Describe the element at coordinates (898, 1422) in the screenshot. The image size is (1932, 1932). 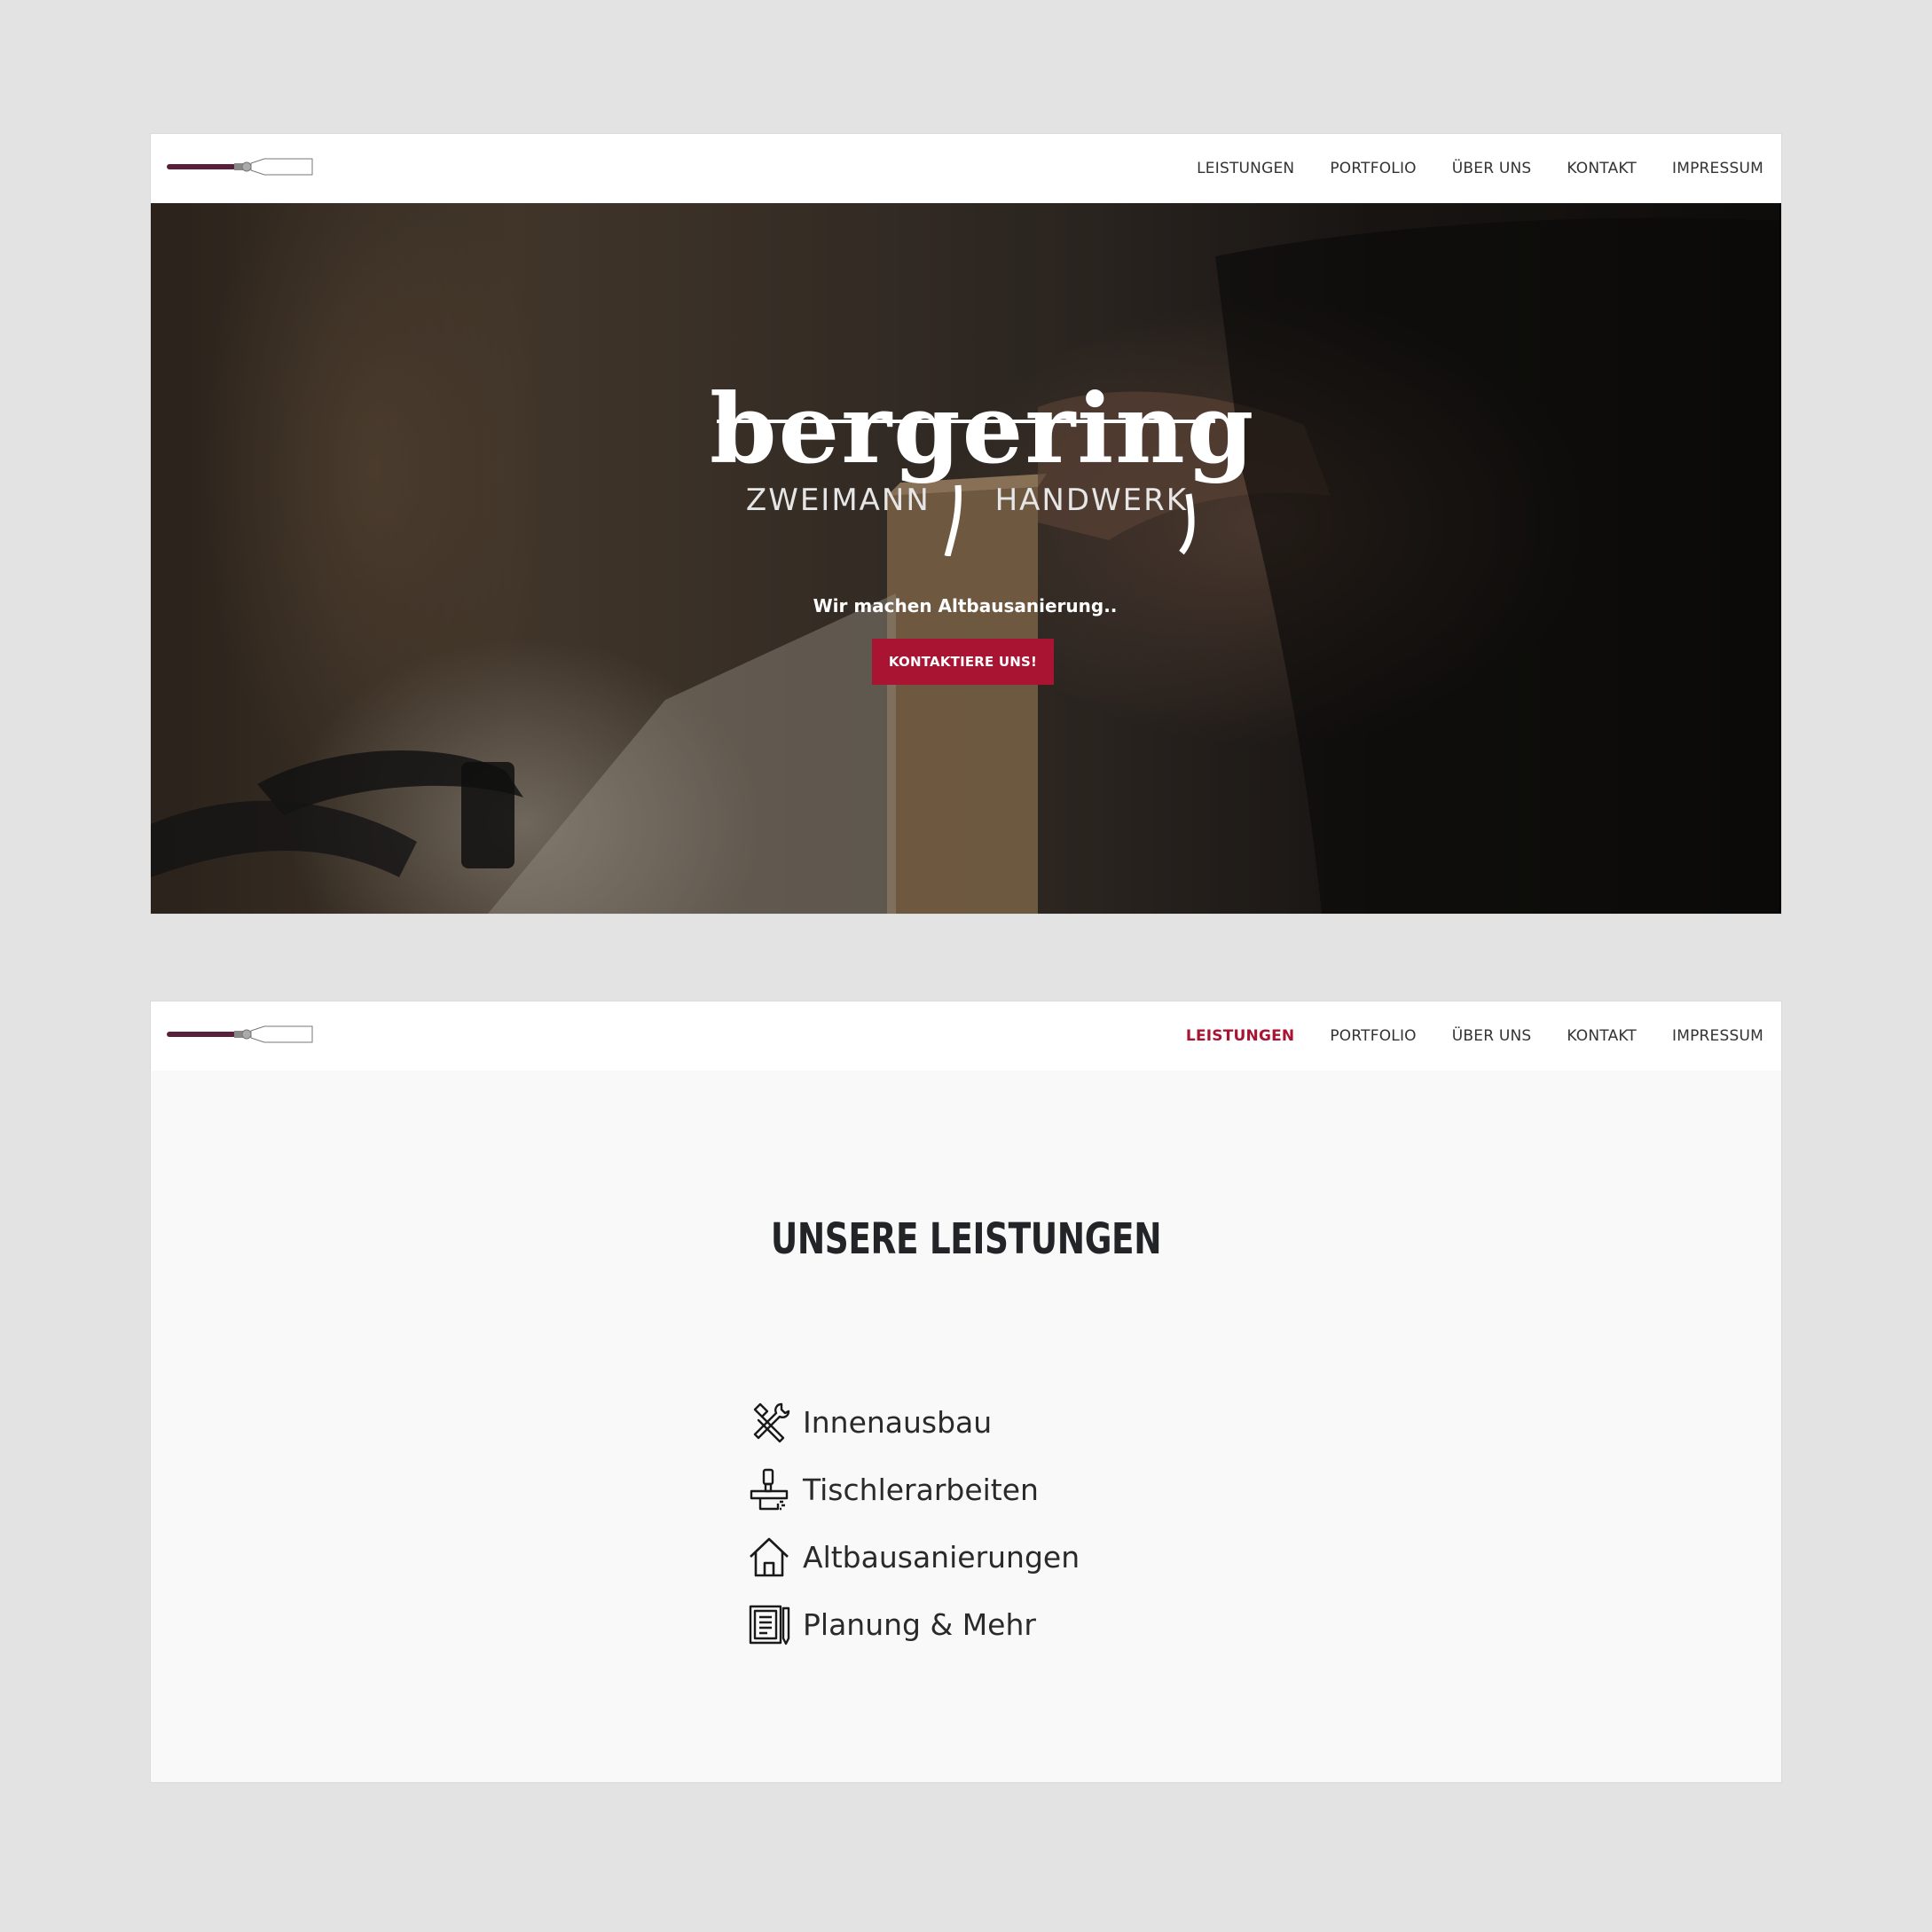
I see `service-label: Innenausbau` at that location.